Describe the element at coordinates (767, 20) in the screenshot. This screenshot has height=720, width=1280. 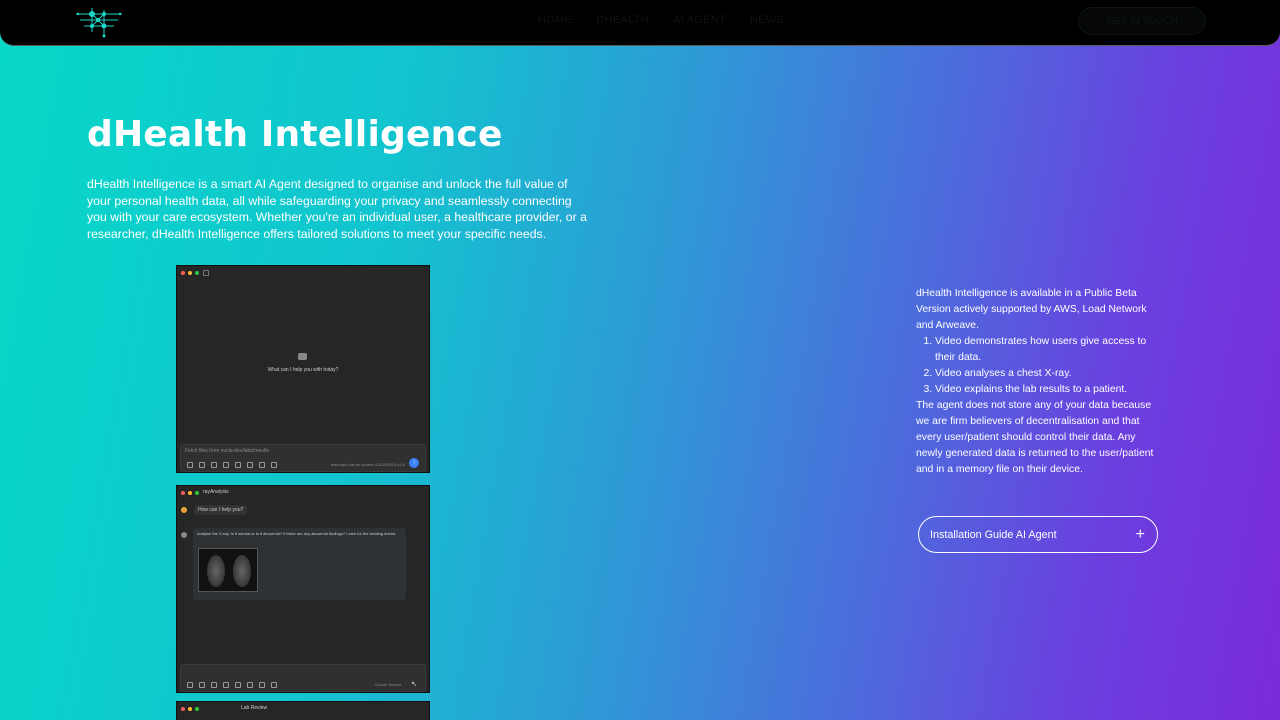
I see `nav-item-news: NEWS` at that location.